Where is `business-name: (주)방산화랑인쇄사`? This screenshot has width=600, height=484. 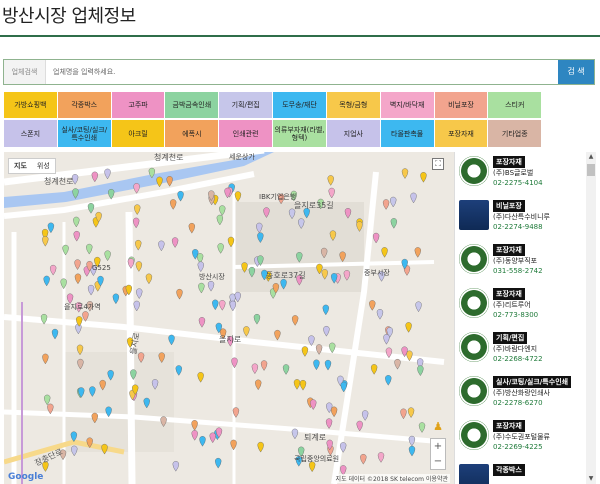 business-name: (주)방산화랑인쇄사 is located at coordinates (521, 393).